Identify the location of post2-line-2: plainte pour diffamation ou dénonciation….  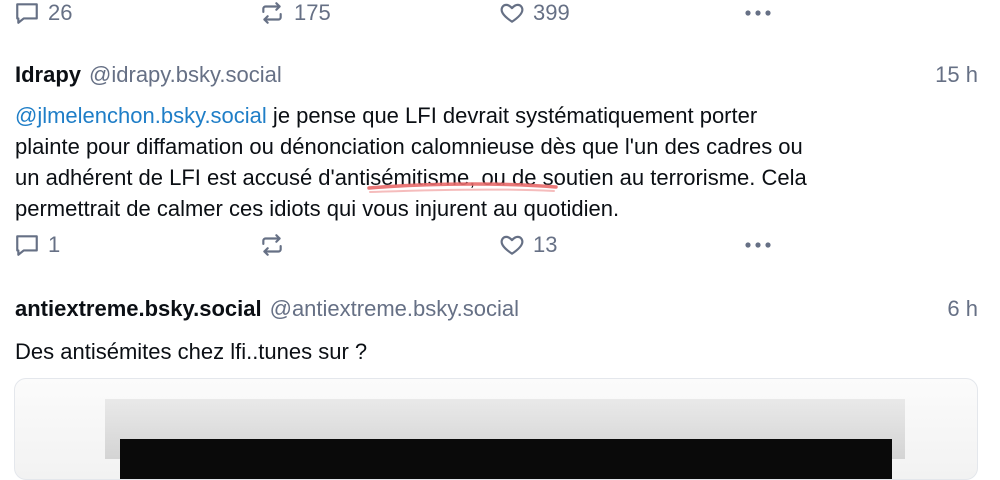
(409, 146).